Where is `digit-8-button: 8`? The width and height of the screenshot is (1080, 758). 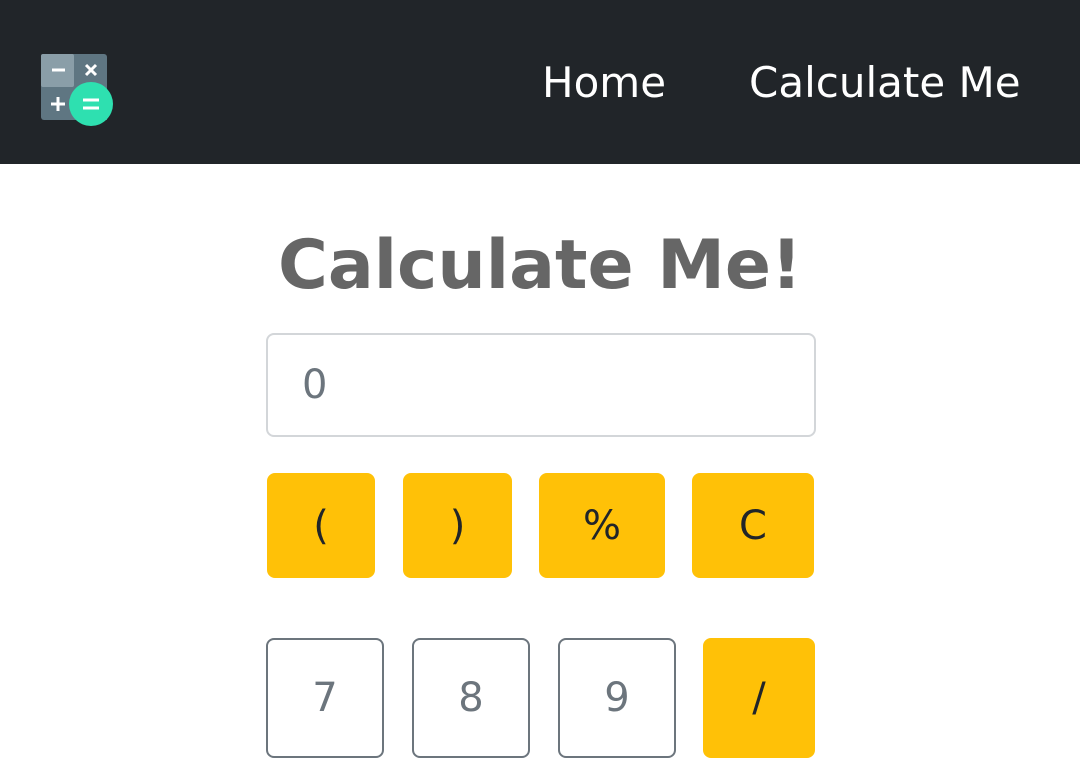 digit-8-button: 8 is located at coordinates (471, 698).